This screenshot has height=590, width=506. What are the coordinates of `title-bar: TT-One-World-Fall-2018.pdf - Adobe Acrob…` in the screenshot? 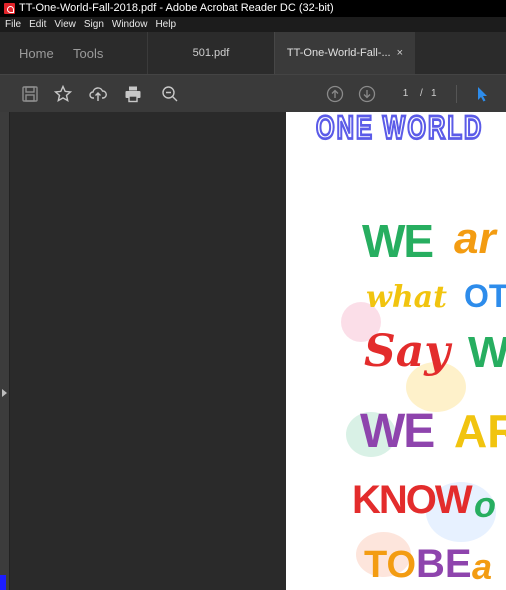 It's located at (253, 8).